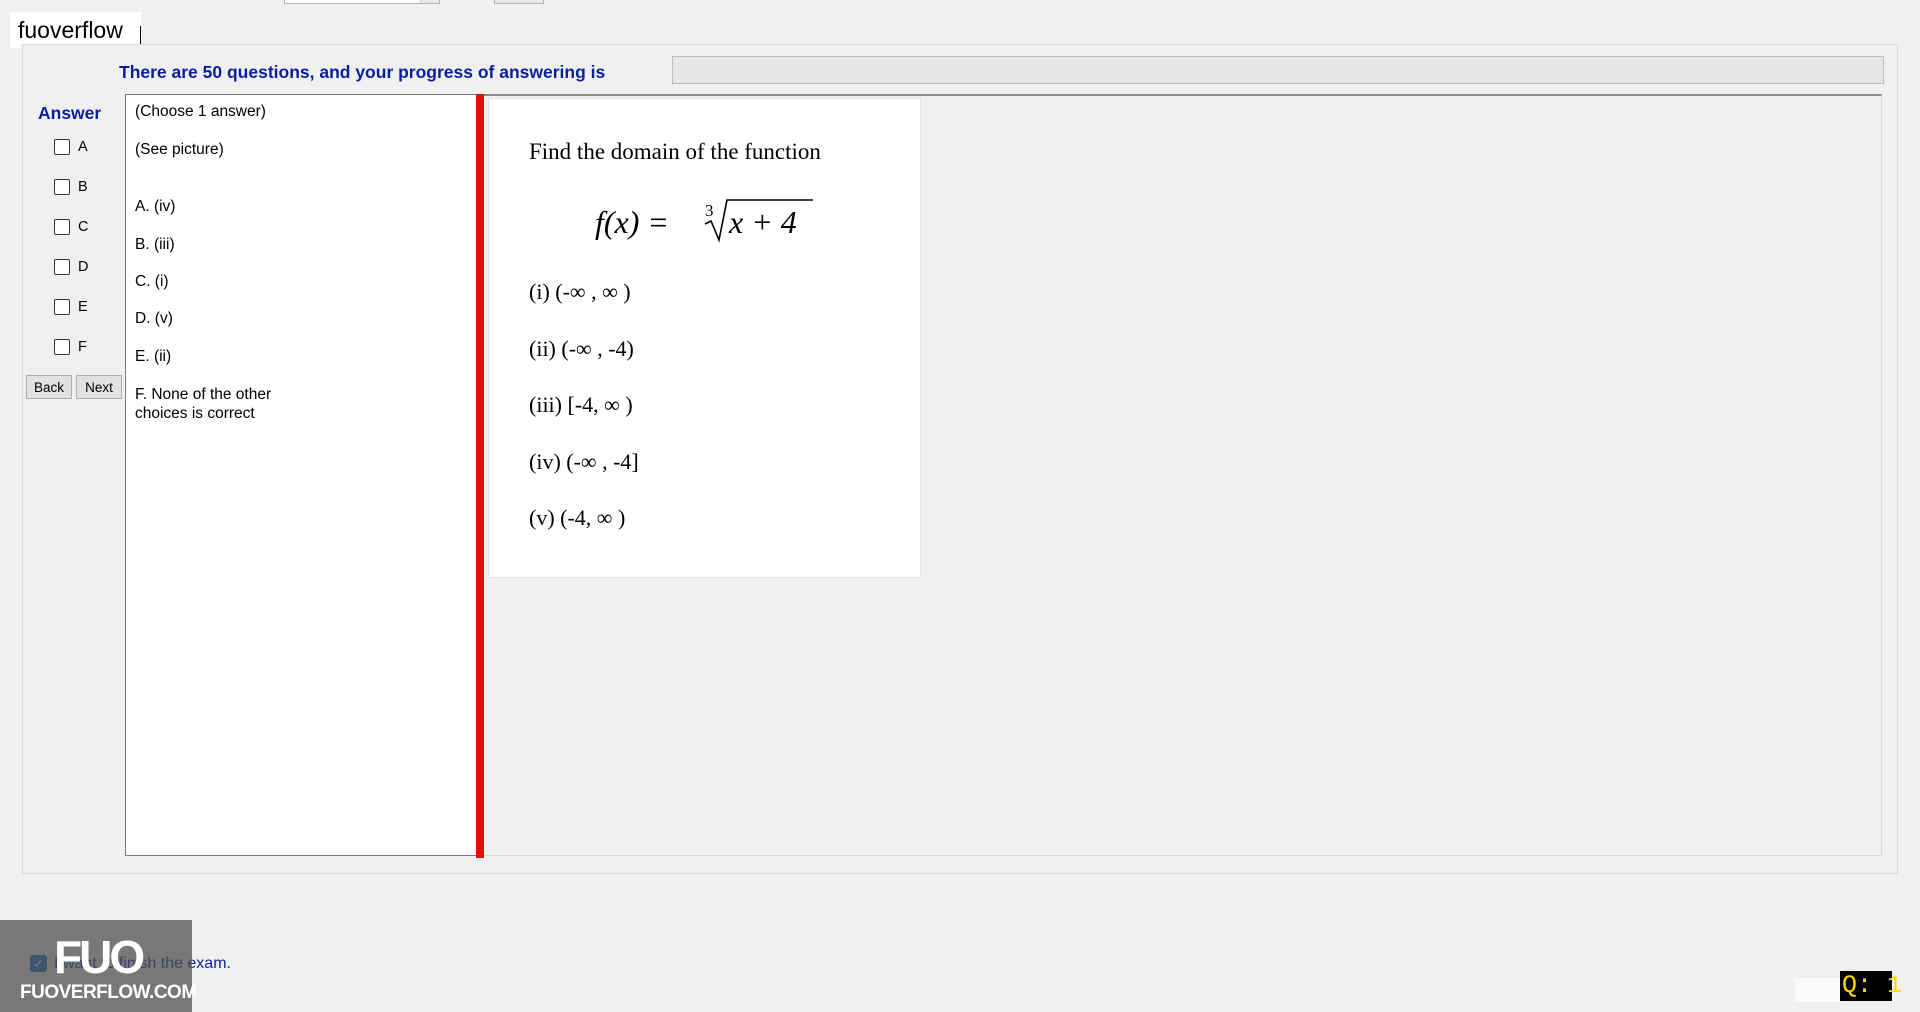 The height and width of the screenshot is (1012, 1920). Describe the element at coordinates (577, 517) in the screenshot. I see `question-choice-v: (v) (-4, ∞ )` at that location.